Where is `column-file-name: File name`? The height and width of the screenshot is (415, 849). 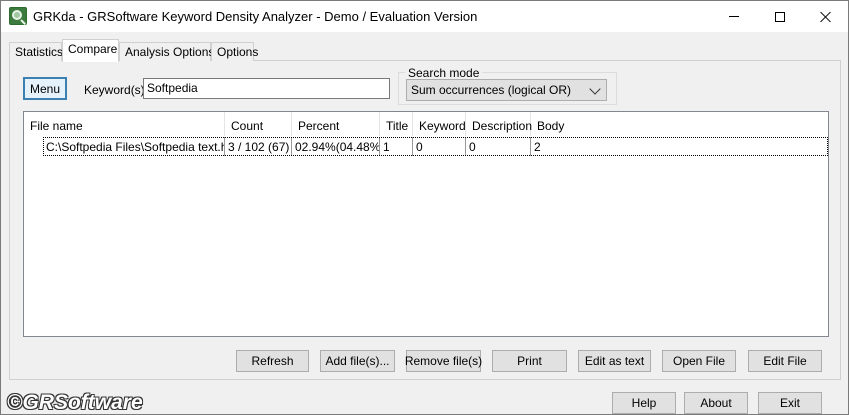
column-file-name: File name is located at coordinates (124, 124).